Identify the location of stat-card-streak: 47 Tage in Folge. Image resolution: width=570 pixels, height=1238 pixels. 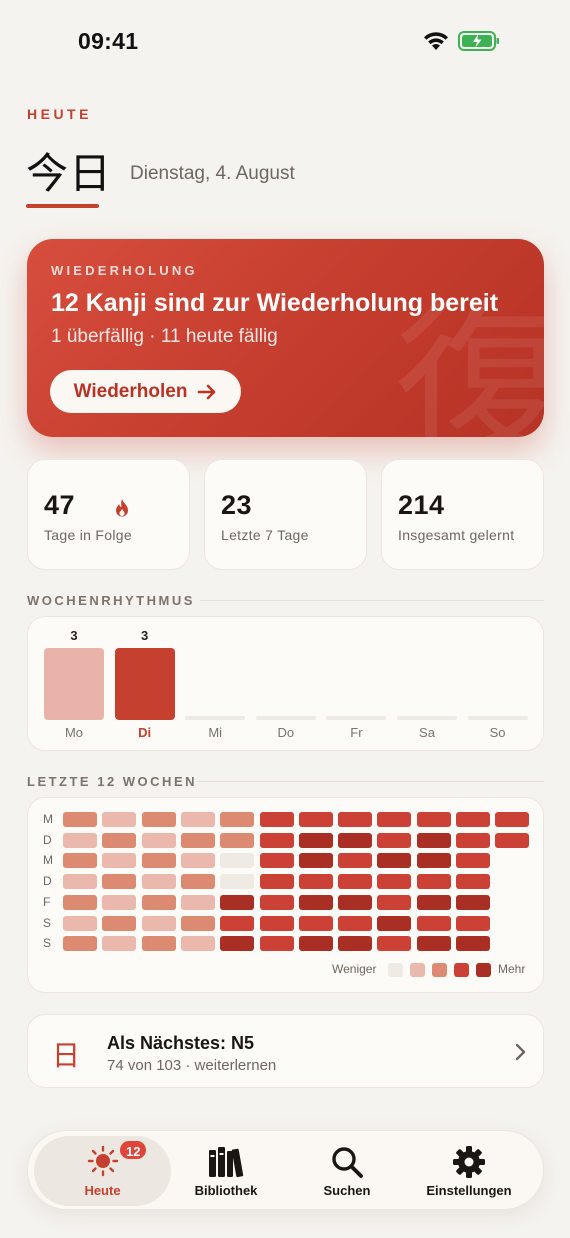
(108, 514).